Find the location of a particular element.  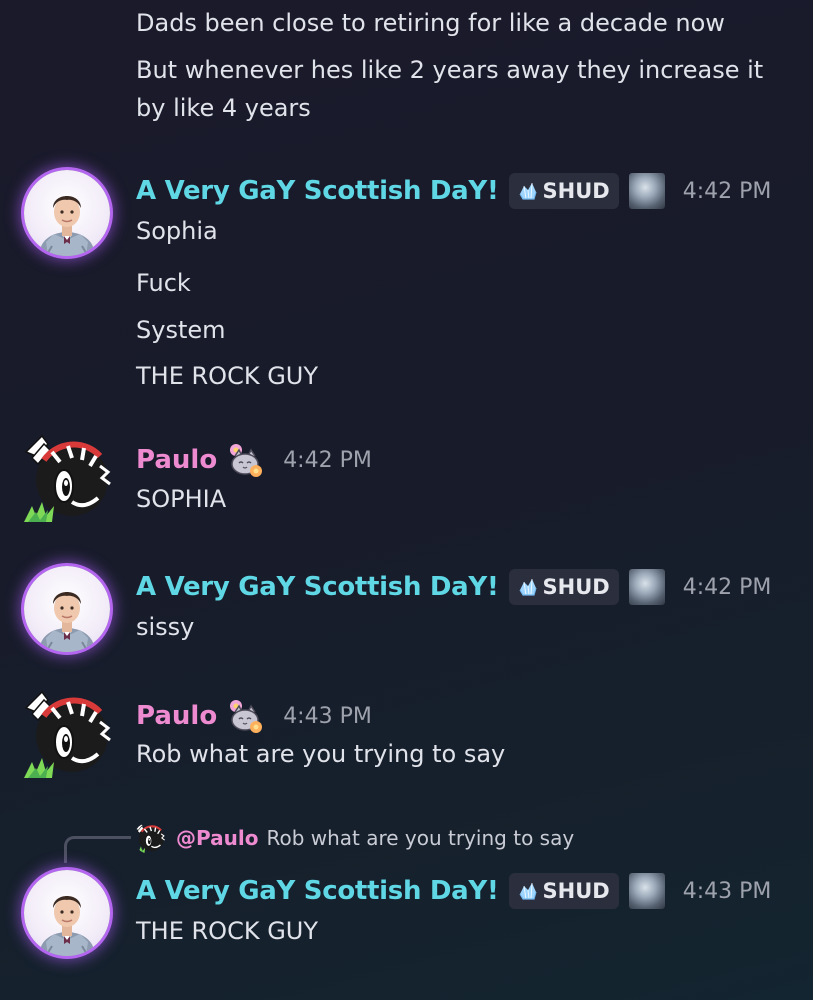

reply-preview: @Paulo Rob what are you trying to say is located at coordinates (354, 838).